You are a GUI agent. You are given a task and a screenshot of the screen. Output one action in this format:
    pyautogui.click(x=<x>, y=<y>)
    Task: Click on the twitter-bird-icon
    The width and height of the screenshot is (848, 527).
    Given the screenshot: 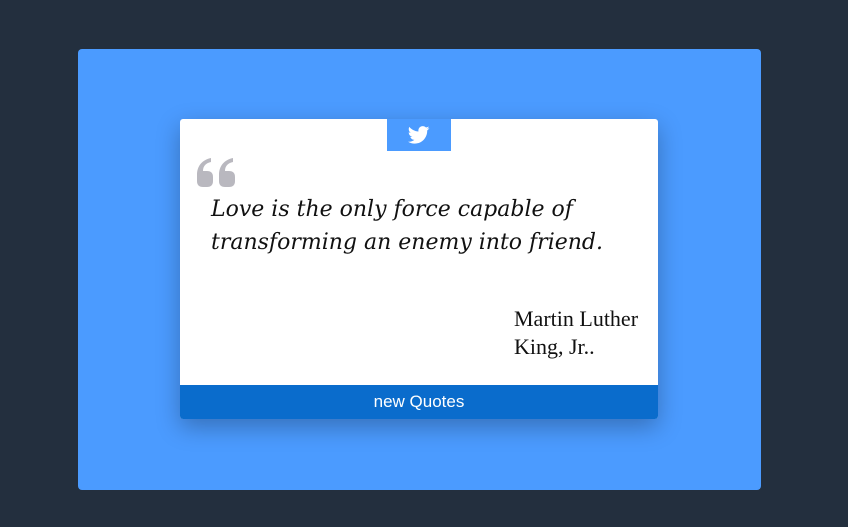 What is the action you would take?
    pyautogui.click(x=419, y=135)
    